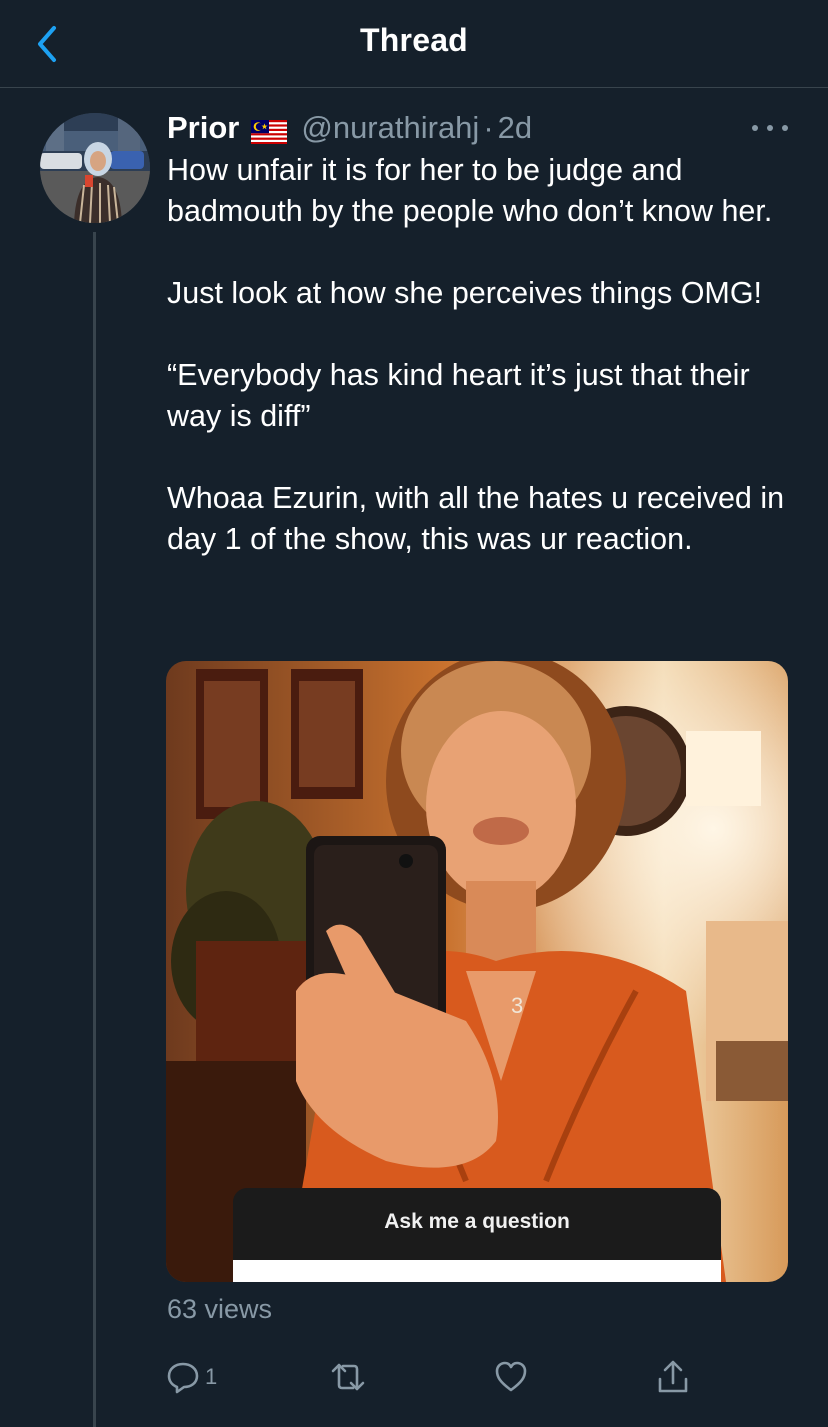 The width and height of the screenshot is (828, 1427). Describe the element at coordinates (517, 1005) in the screenshot. I see `svg-text: 3` at that location.